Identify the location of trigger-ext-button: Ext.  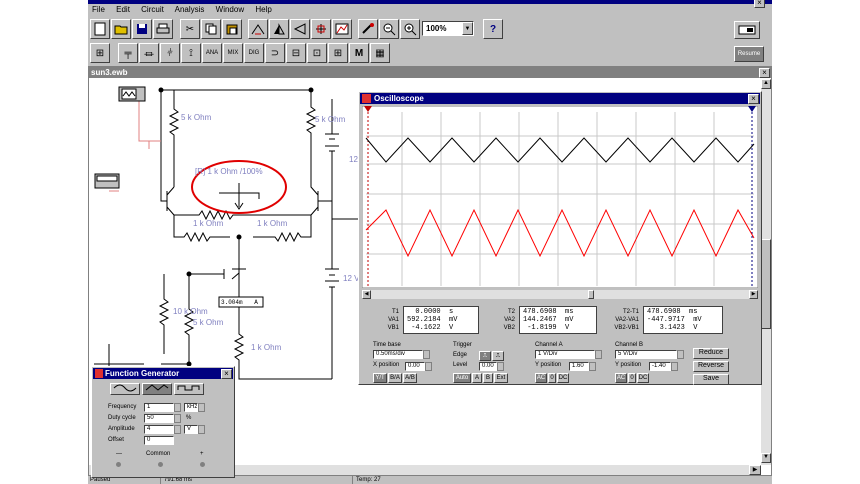
(501, 378).